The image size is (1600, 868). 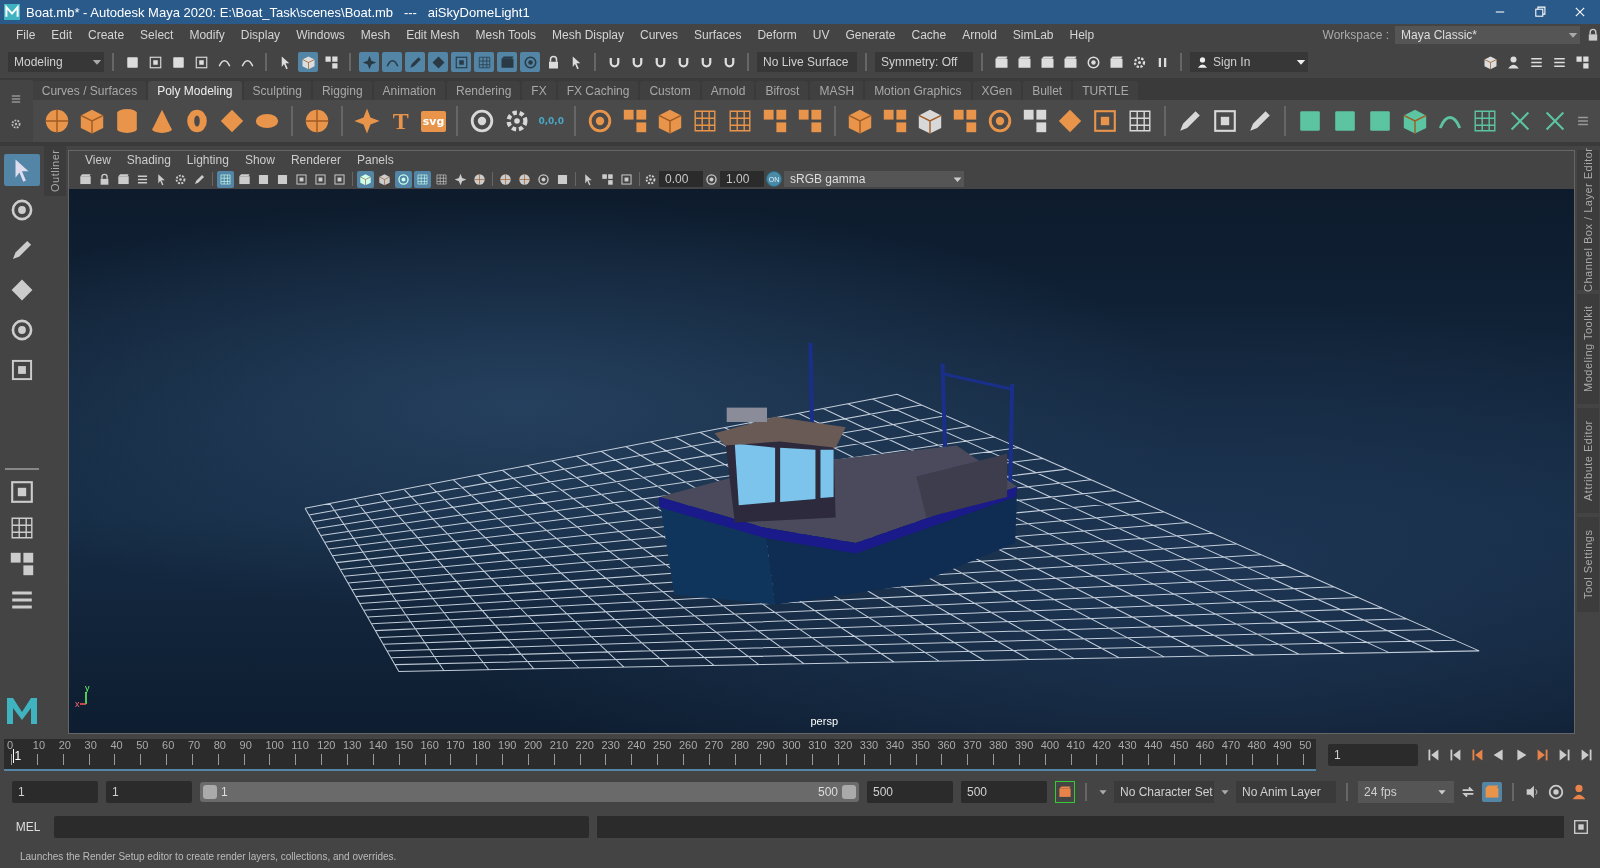 What do you see at coordinates (670, 90) in the screenshot?
I see `shelf-tab: Custom` at bounding box center [670, 90].